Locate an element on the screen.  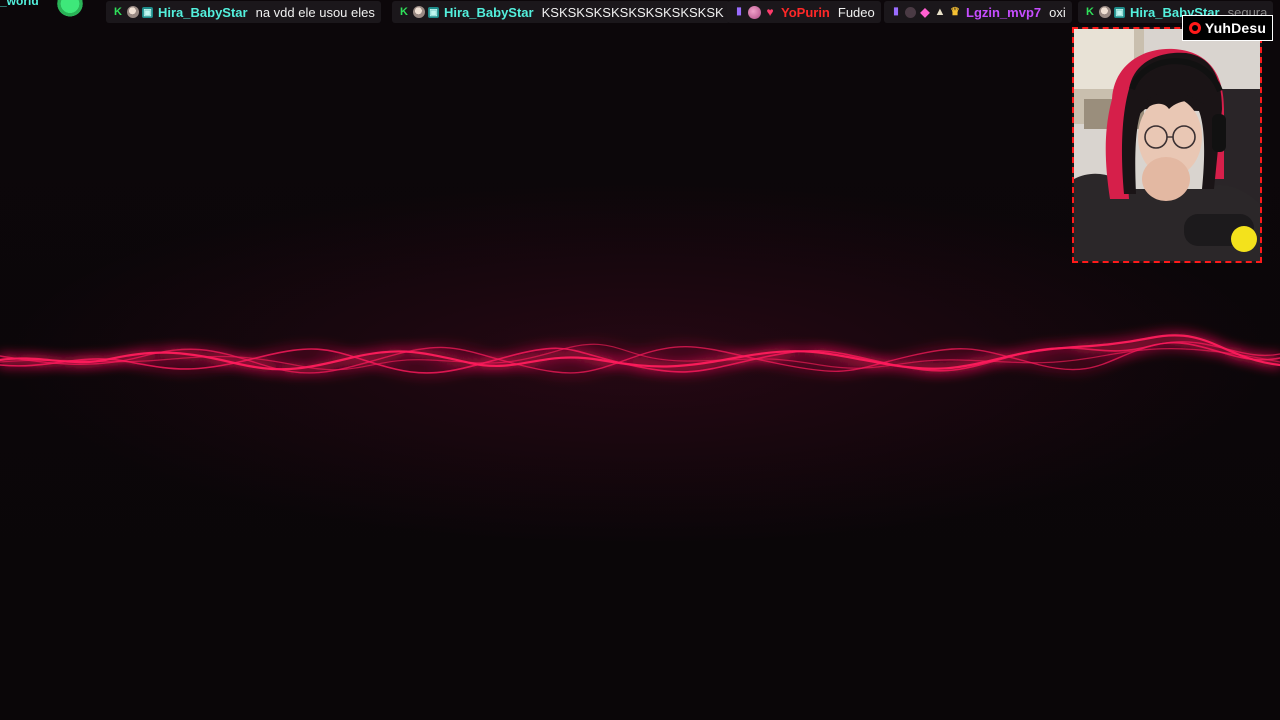
audio-waveform is located at coordinates (640, 354).